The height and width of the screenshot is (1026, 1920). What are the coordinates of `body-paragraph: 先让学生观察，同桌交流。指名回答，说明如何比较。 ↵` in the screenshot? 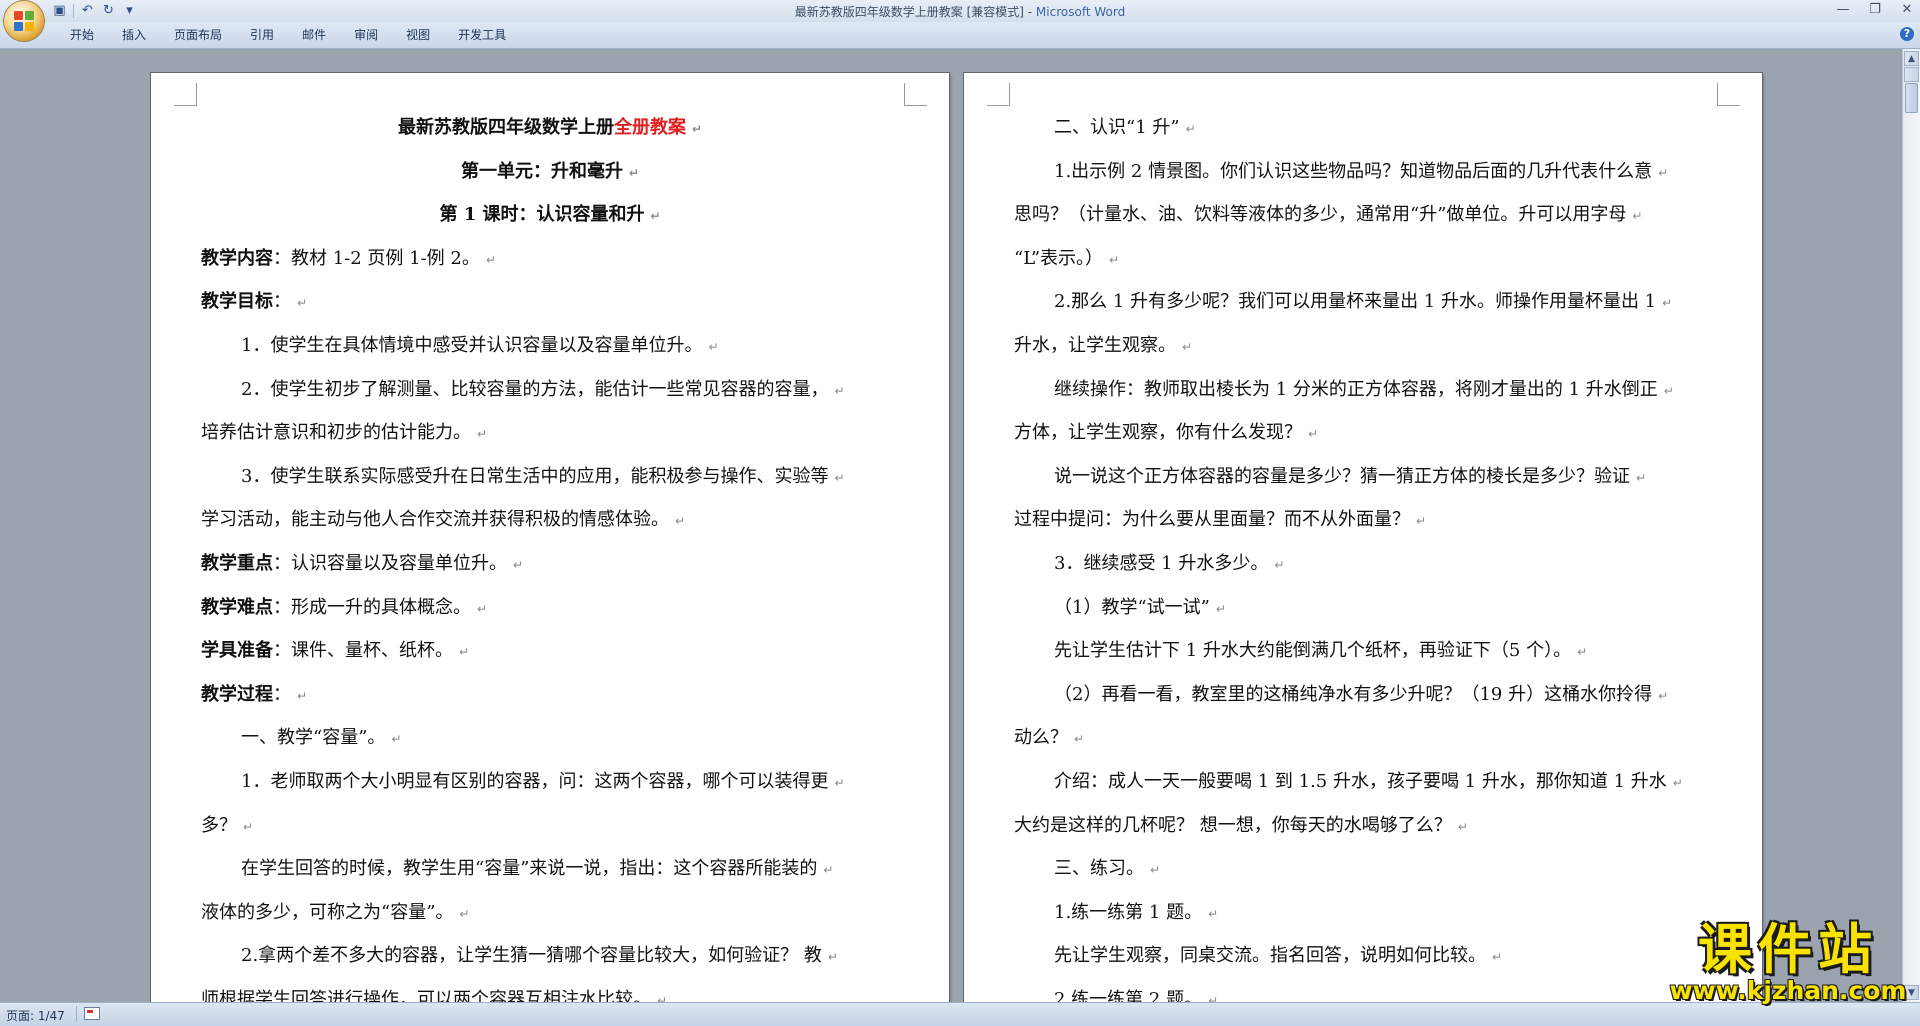 It's located at (1363, 957).